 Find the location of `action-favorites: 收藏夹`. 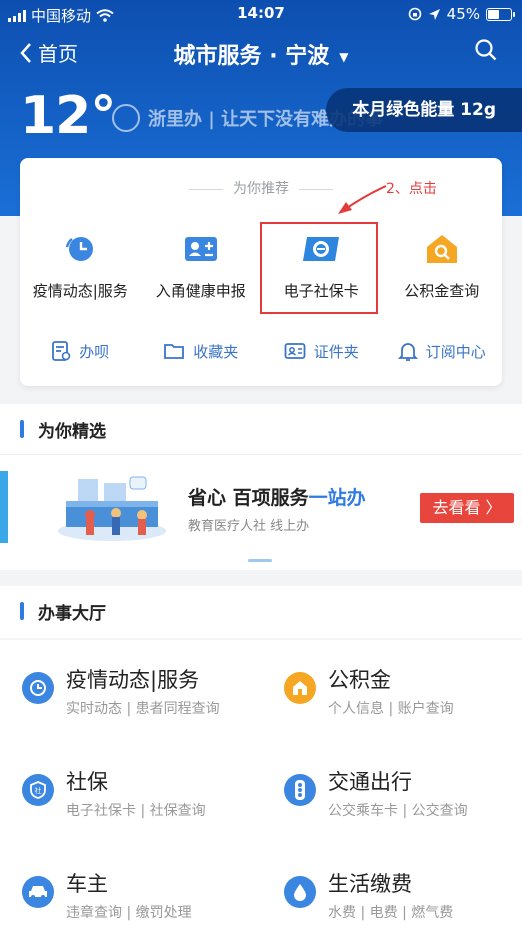

action-favorites: 收藏夹 is located at coordinates (201, 351).